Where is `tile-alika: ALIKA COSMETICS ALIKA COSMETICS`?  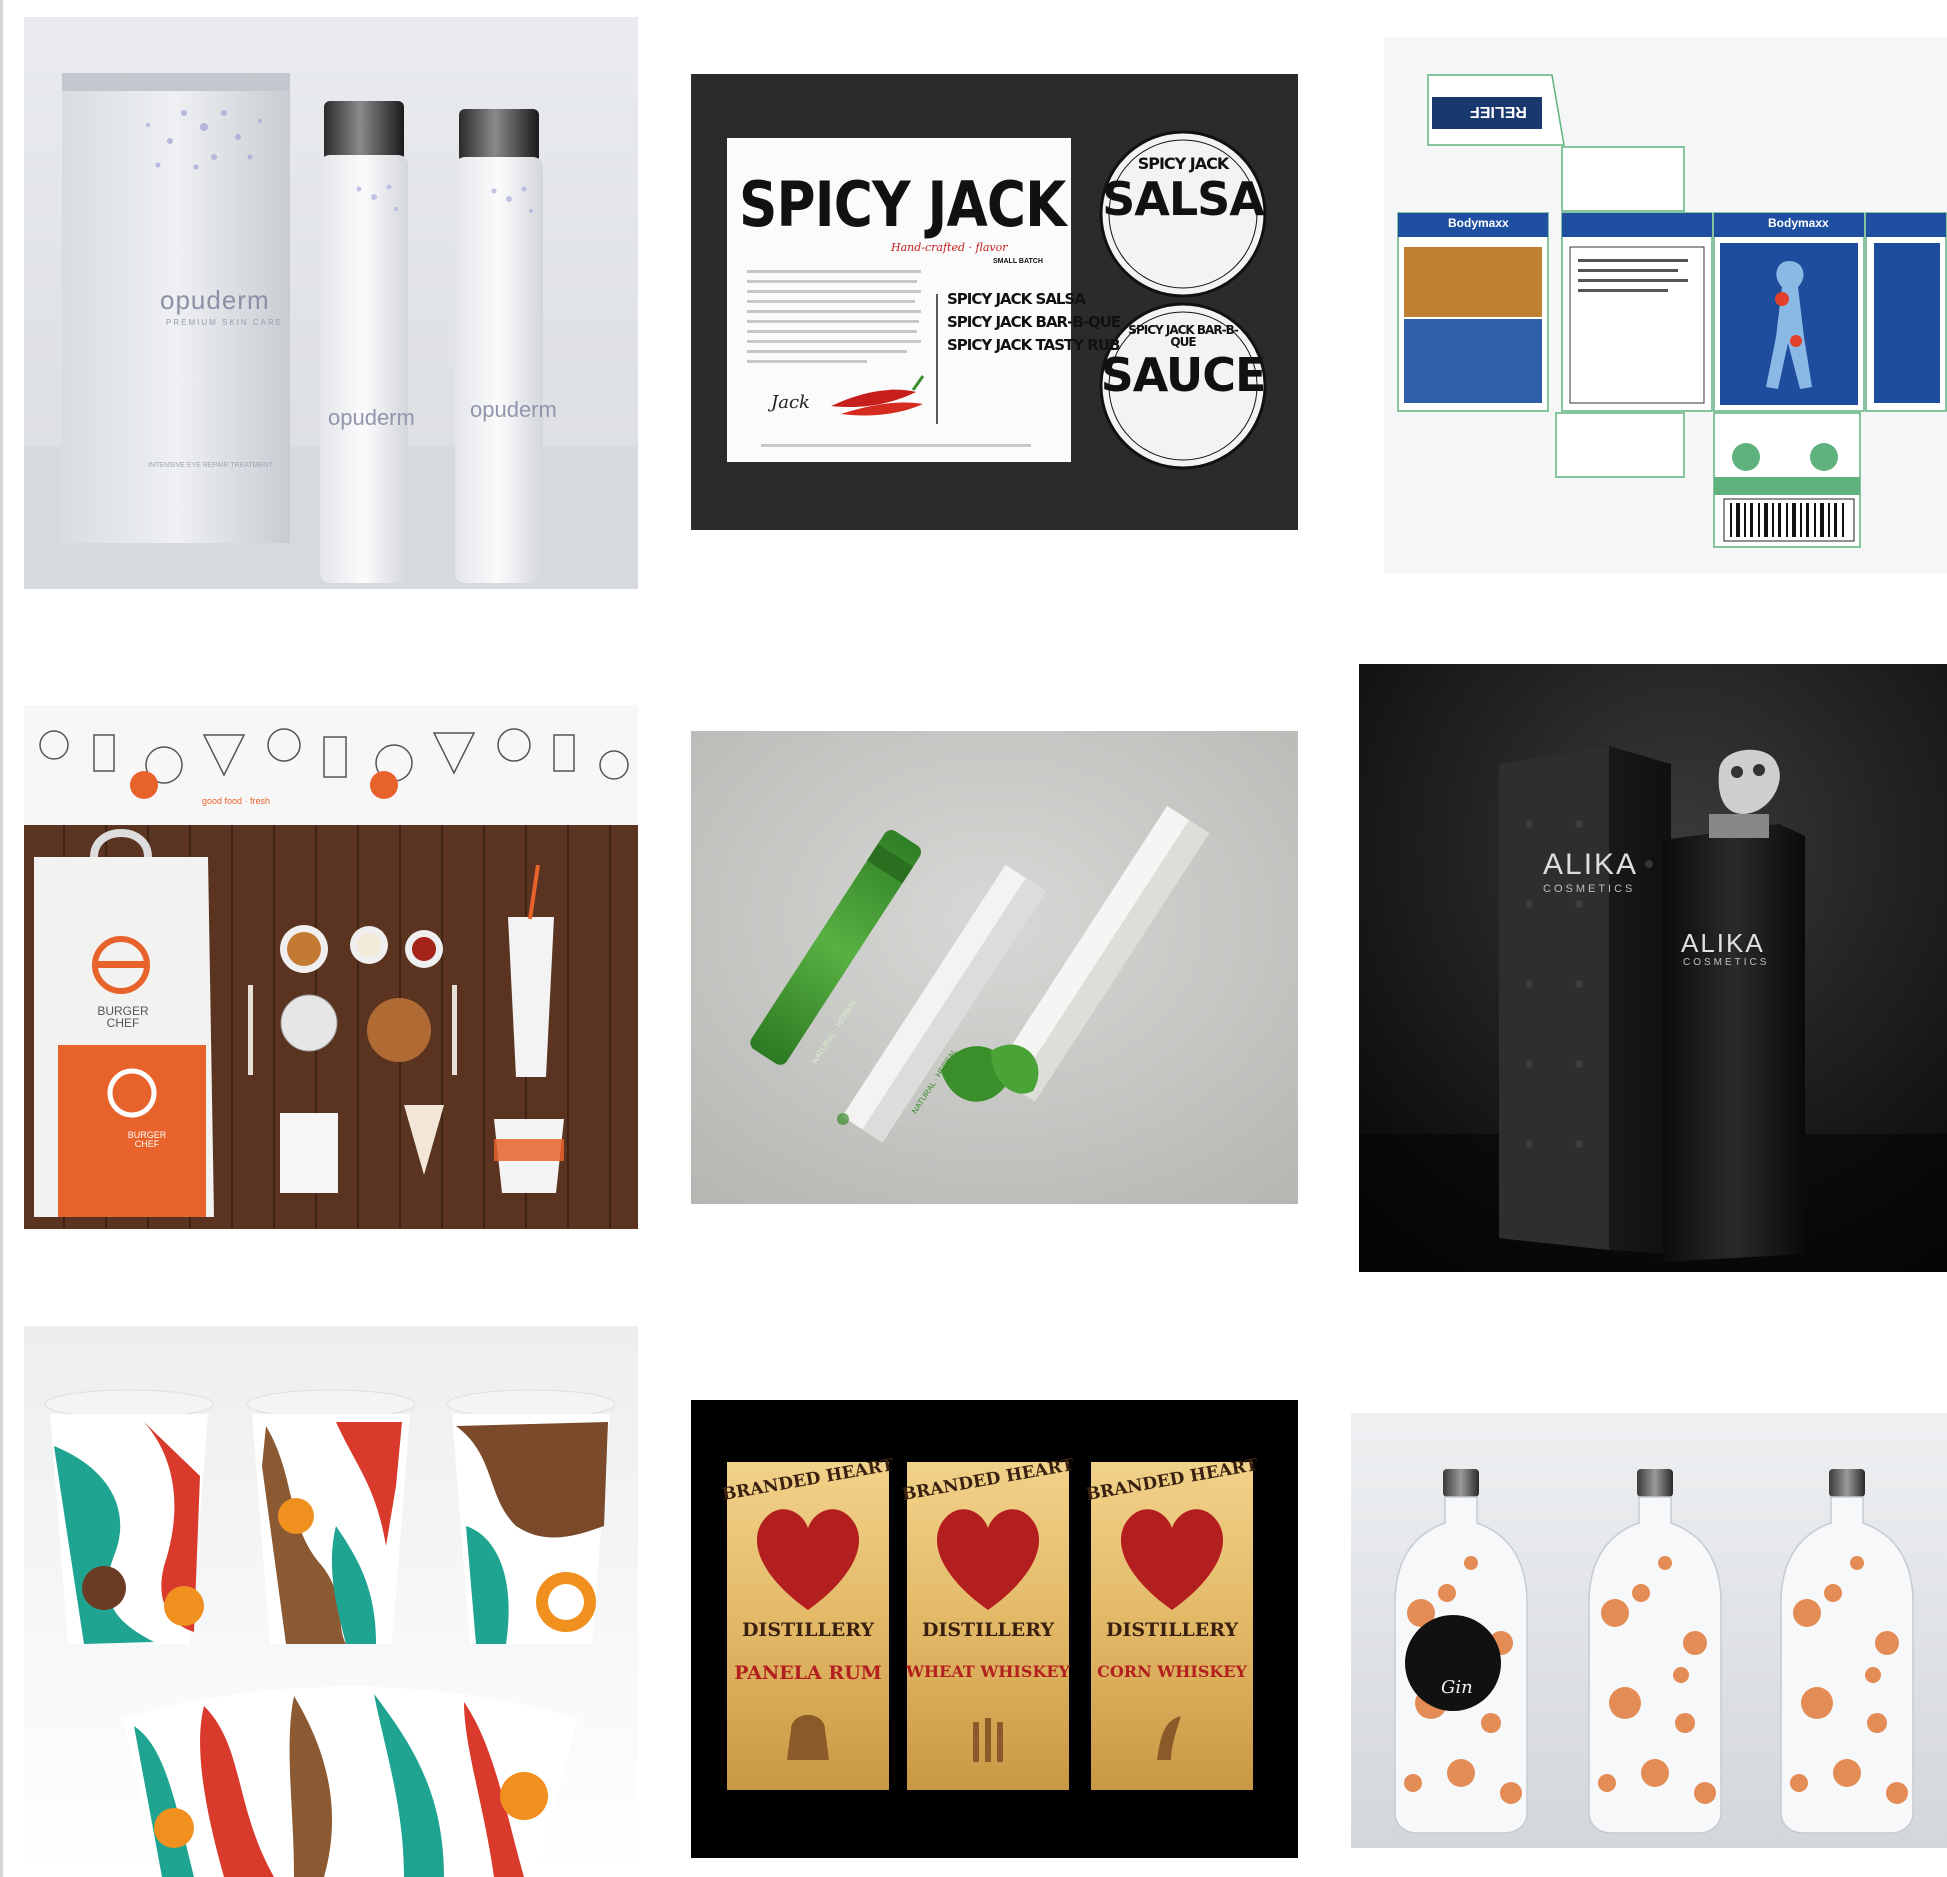
tile-alika: ALIKA COSMETICS ALIKA COSMETICS is located at coordinates (1653, 968).